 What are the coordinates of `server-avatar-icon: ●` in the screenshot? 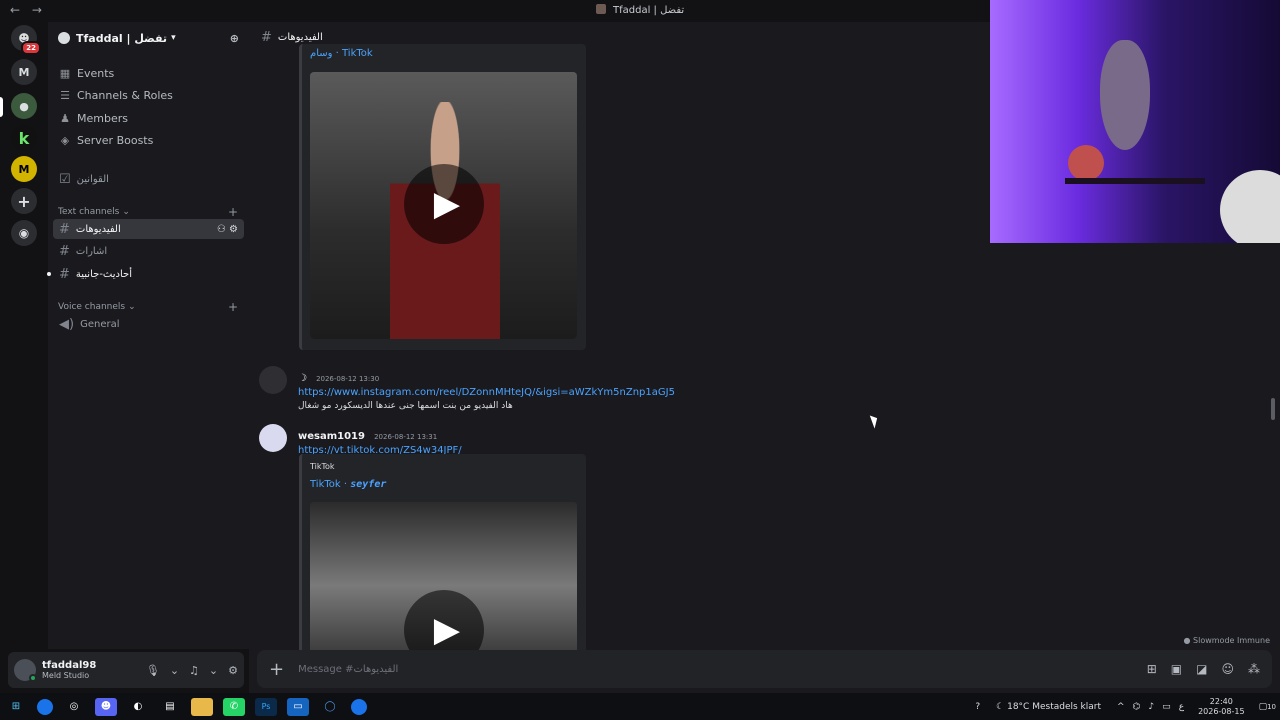 It's located at (24, 106).